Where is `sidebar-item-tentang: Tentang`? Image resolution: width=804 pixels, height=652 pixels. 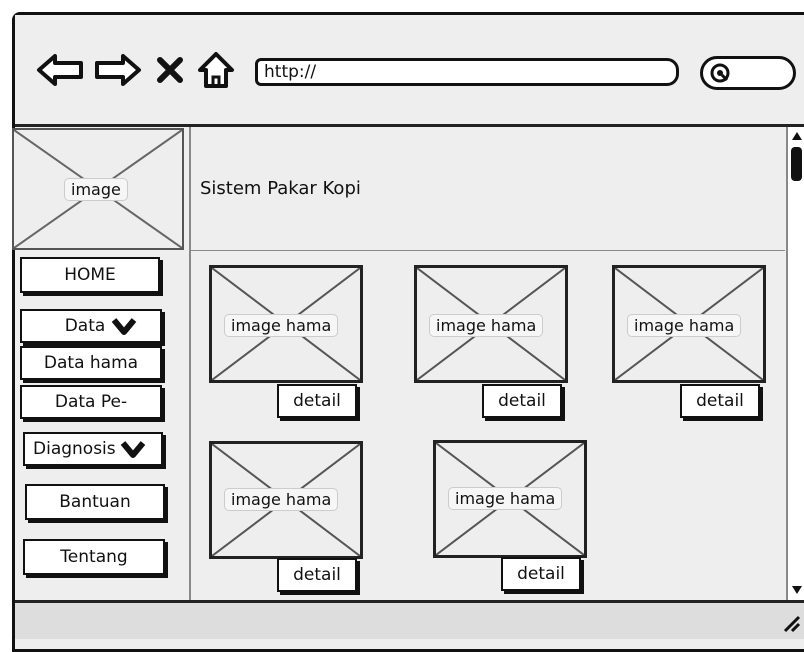
sidebar-item-tentang: Tentang is located at coordinates (94, 557).